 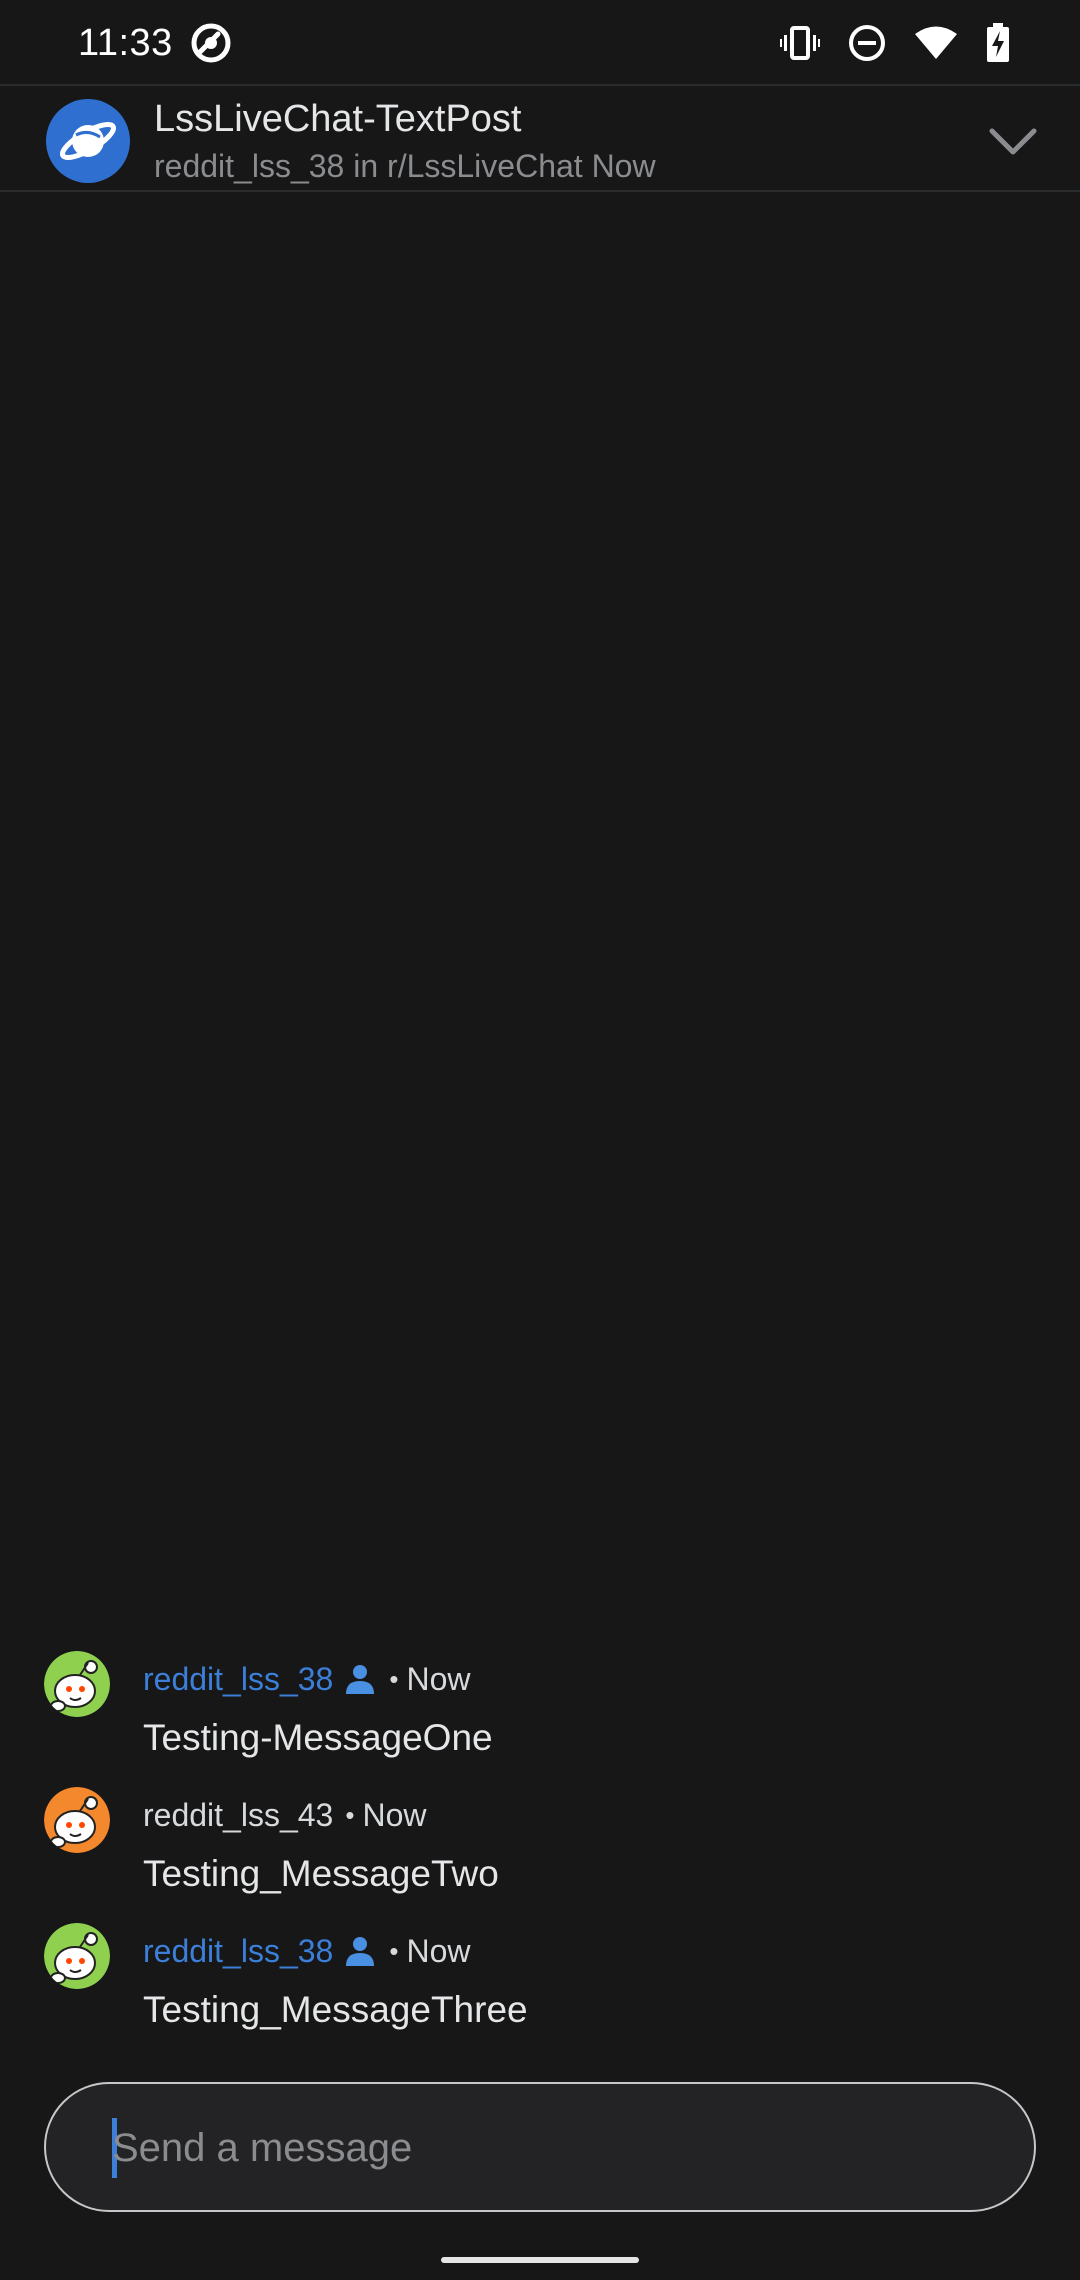 What do you see at coordinates (262, 2148) in the screenshot?
I see `message-input-placeholder: Send a message` at bounding box center [262, 2148].